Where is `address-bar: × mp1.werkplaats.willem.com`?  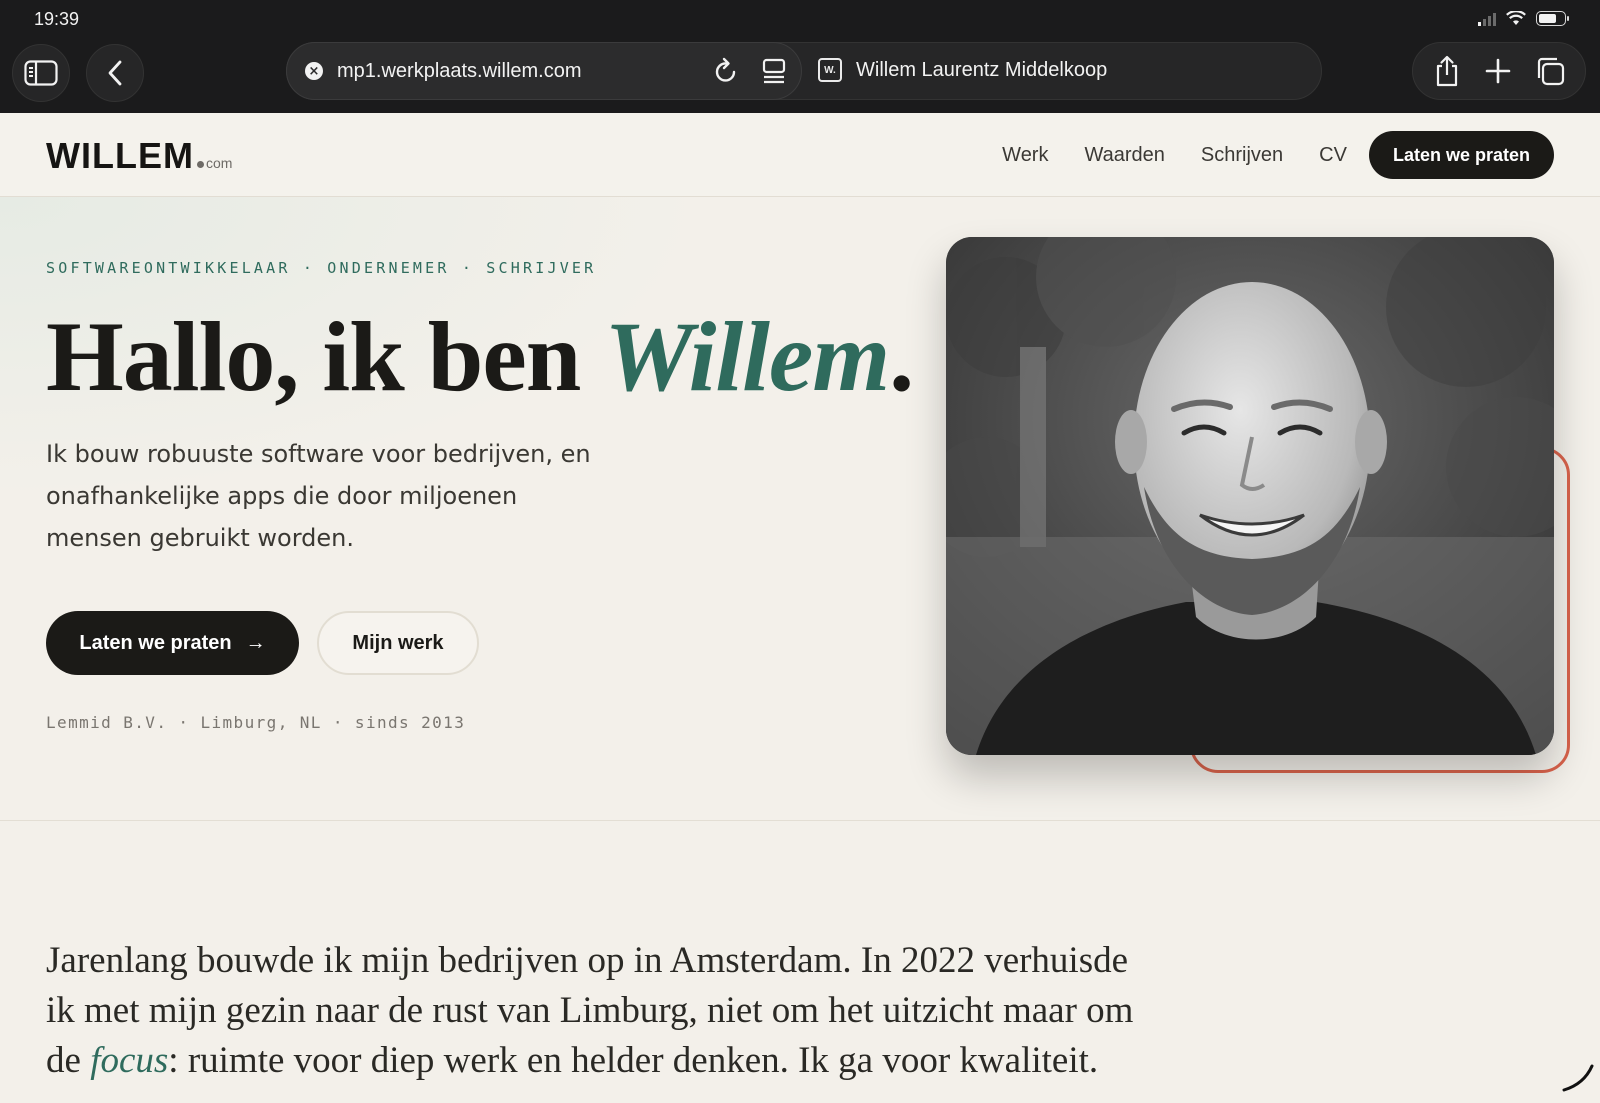
address-bar: × mp1.werkplaats.willem.com is located at coordinates (544, 71).